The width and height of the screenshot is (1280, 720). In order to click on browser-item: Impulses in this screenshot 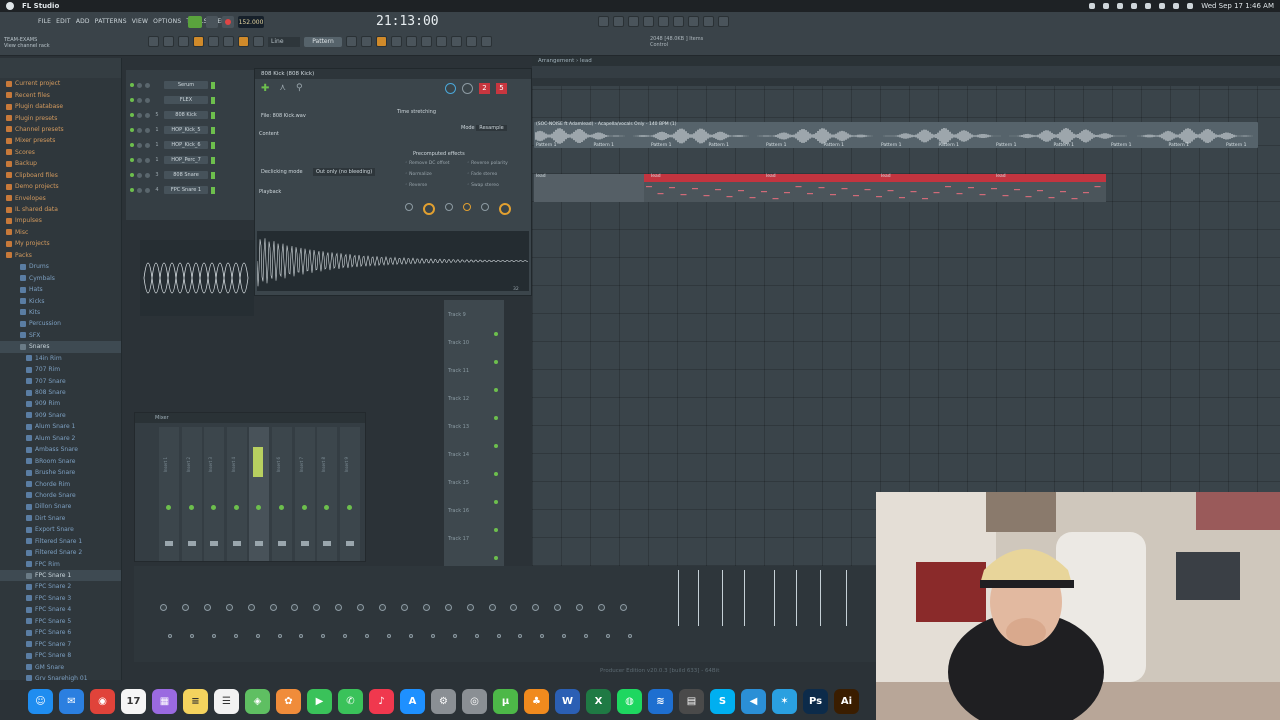, I will do `click(60, 220)`.